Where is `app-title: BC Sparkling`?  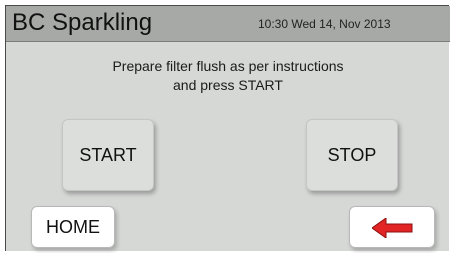 app-title: BC Sparkling is located at coordinates (82, 22).